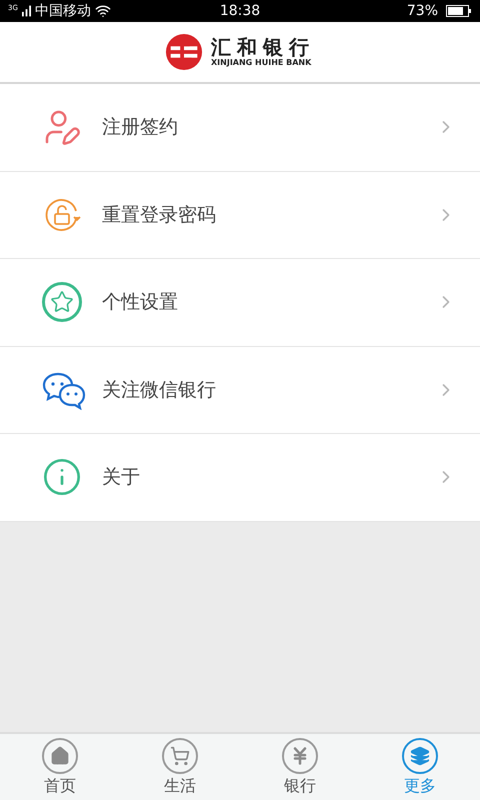 This screenshot has width=480, height=800. I want to click on battery-icon, so click(459, 11).